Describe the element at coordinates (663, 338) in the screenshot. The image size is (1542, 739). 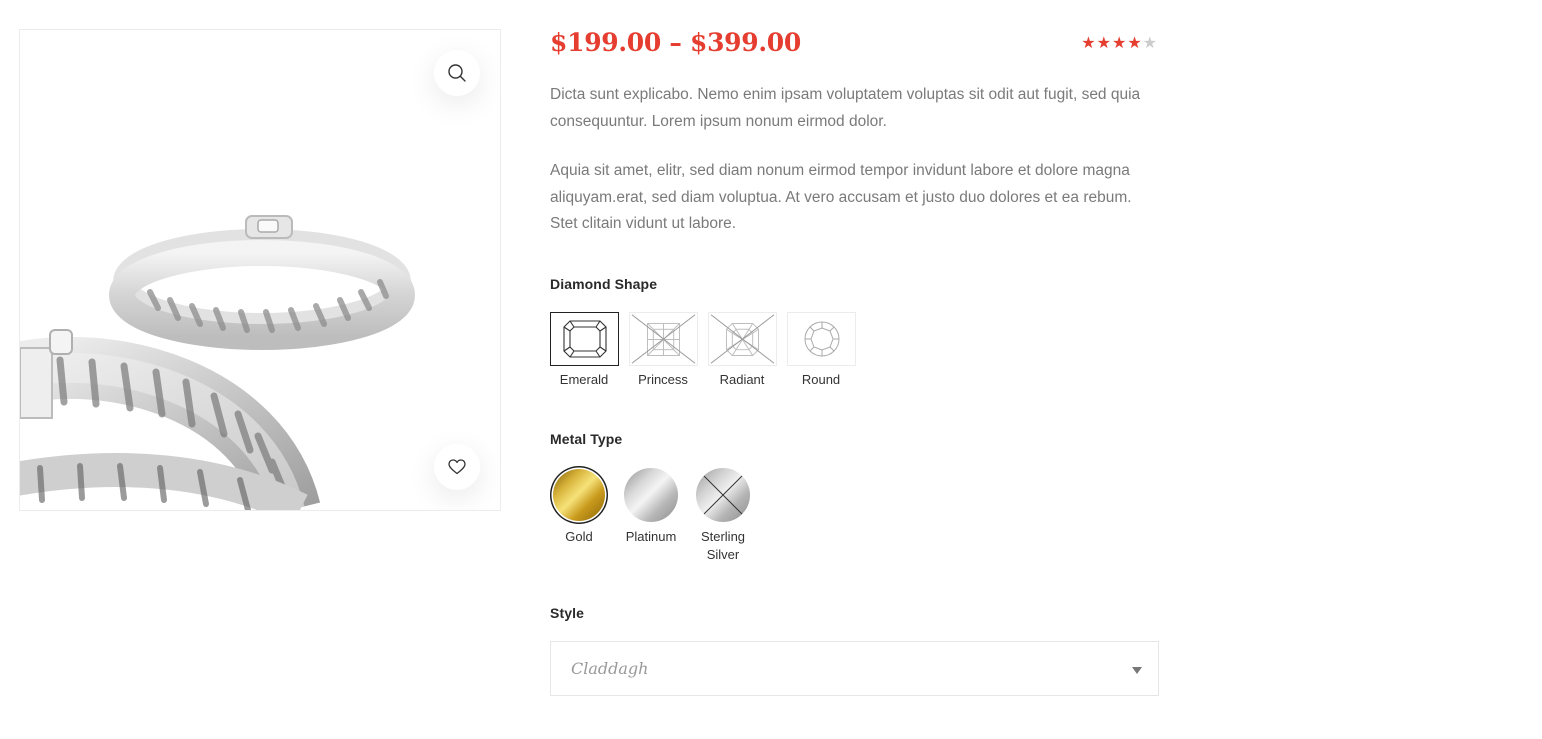
I see `princess-cut-icon` at that location.